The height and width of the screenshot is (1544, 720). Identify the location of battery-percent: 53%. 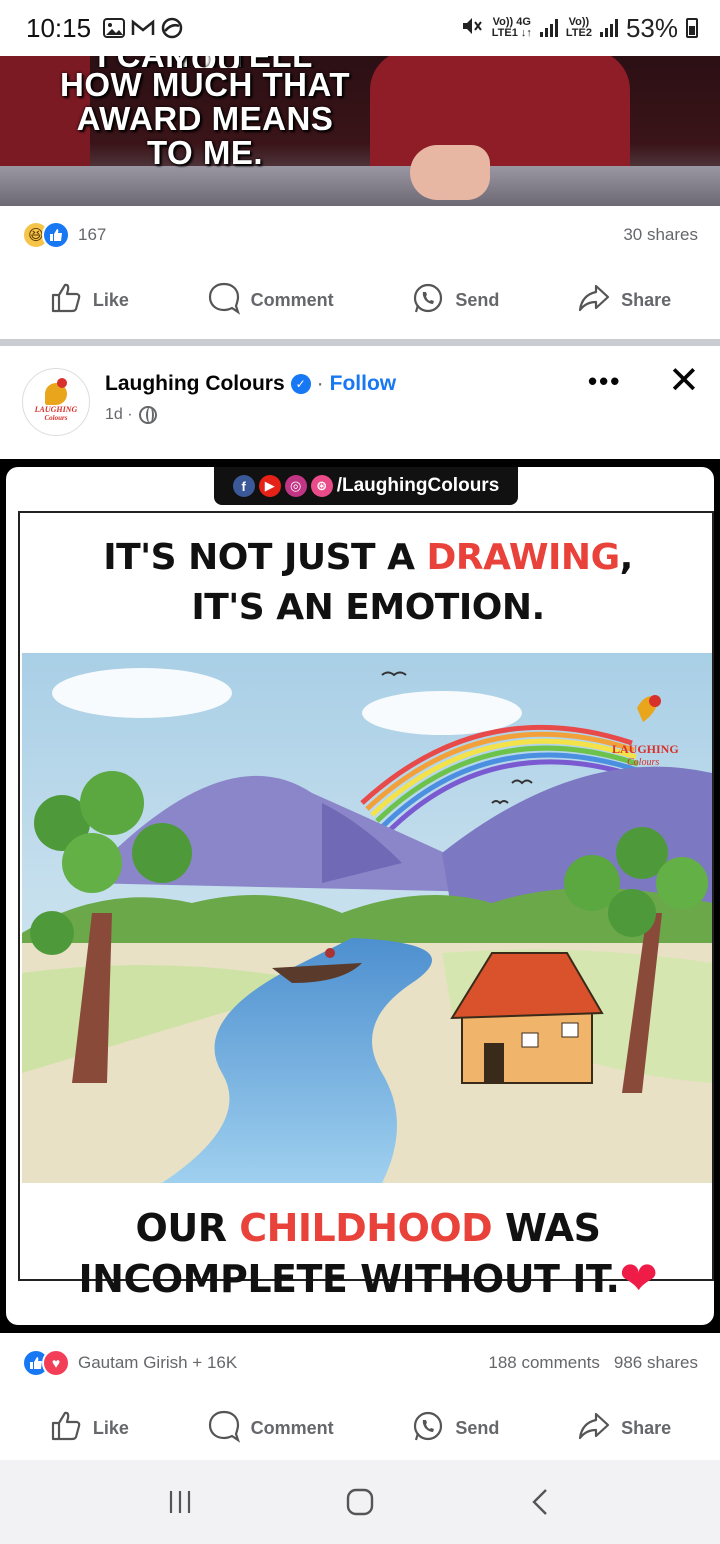
(651, 27).